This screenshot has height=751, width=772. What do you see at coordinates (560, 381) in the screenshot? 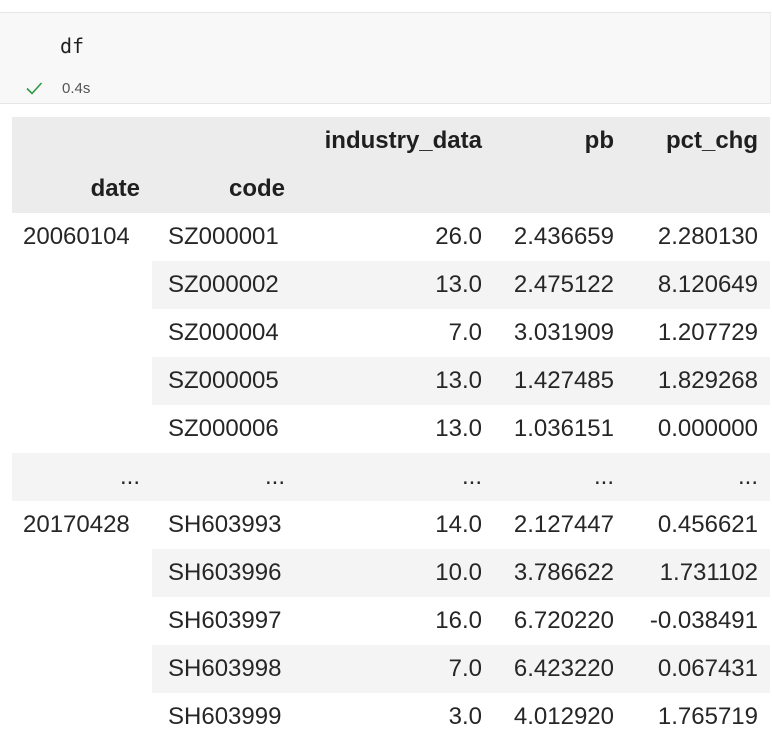
I see `cell-pb: 1.427485` at bounding box center [560, 381].